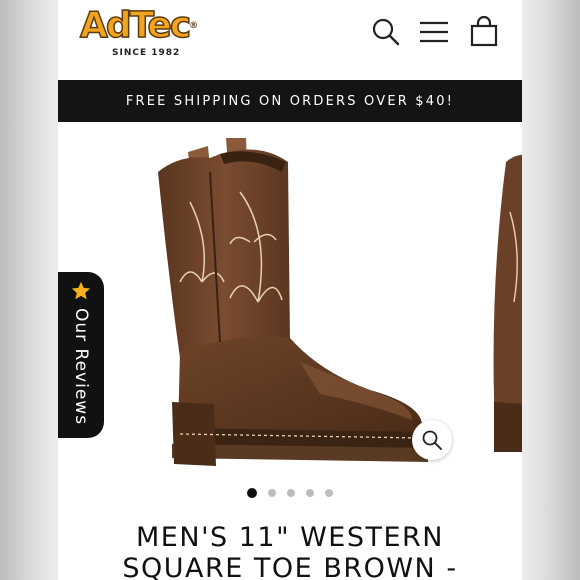  Describe the element at coordinates (135, 26) in the screenshot. I see `logo-text: AdTec` at that location.